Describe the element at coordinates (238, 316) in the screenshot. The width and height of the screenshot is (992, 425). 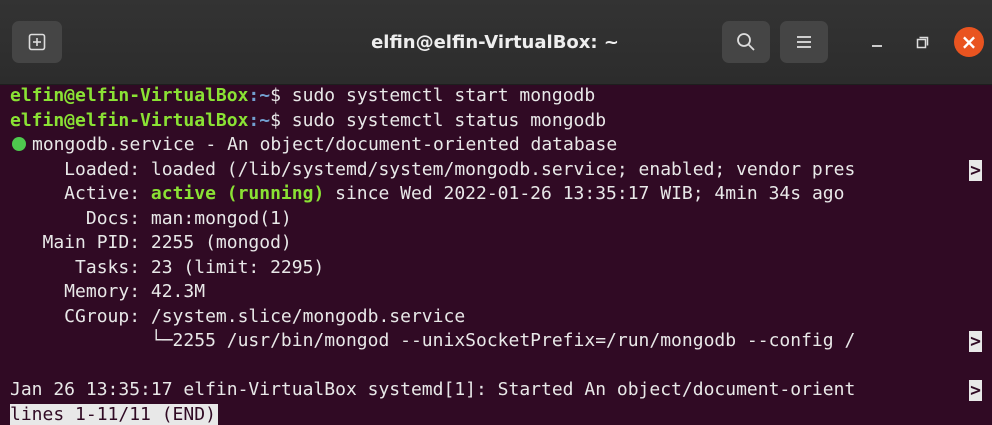
I see `cgroup-line: CGroup: /system.slice/mongodb.service` at that location.